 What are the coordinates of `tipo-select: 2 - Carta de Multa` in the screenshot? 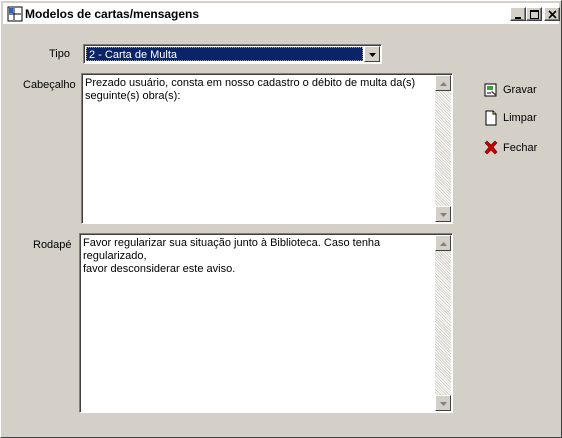 It's located at (232, 54).